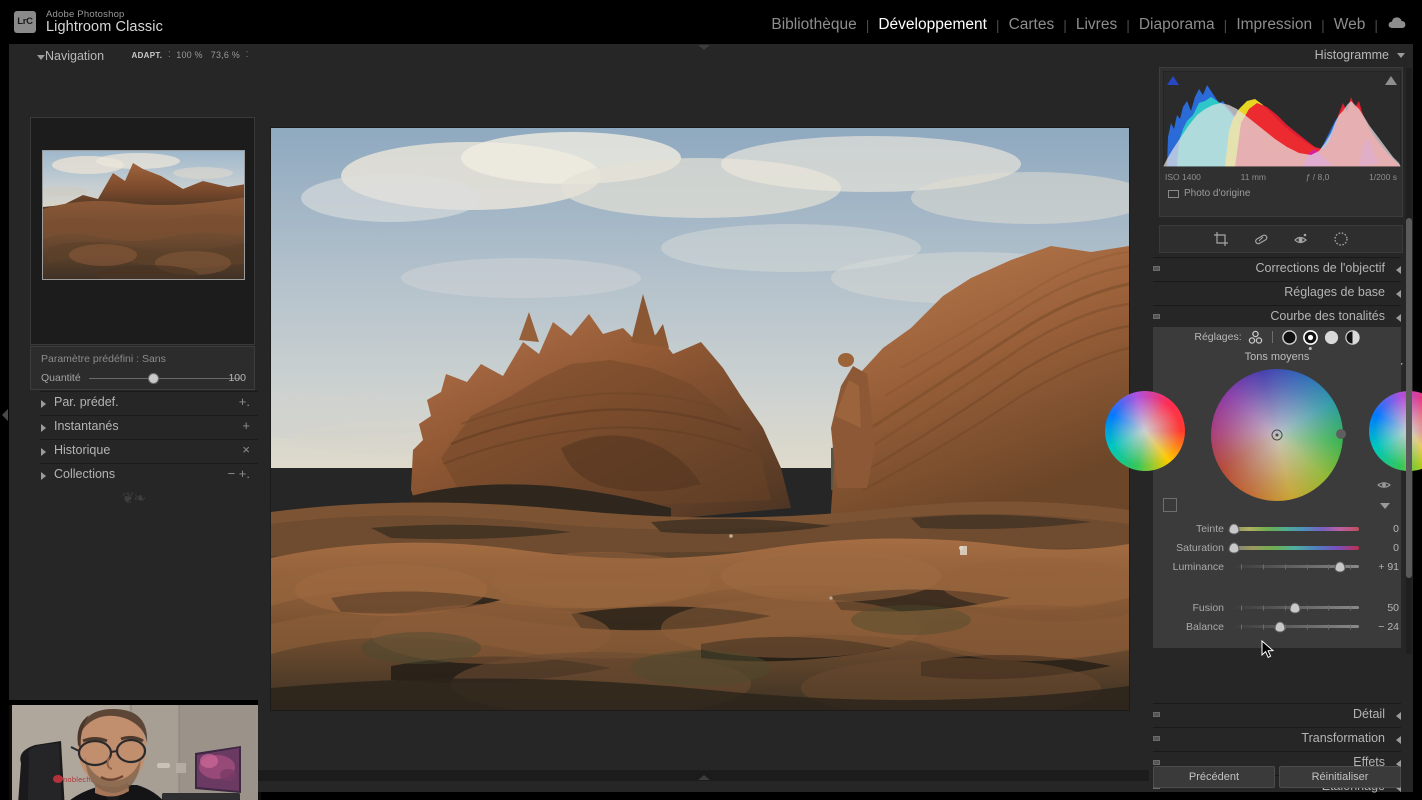  What do you see at coordinates (165, 378) in the screenshot?
I see `amount-slider-track` at bounding box center [165, 378].